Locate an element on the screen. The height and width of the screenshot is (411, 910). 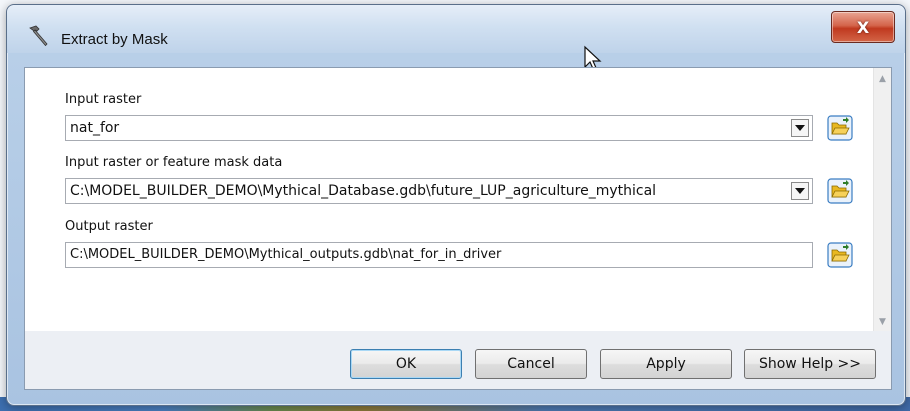
input-raster-label: Input raster is located at coordinates (103, 99).